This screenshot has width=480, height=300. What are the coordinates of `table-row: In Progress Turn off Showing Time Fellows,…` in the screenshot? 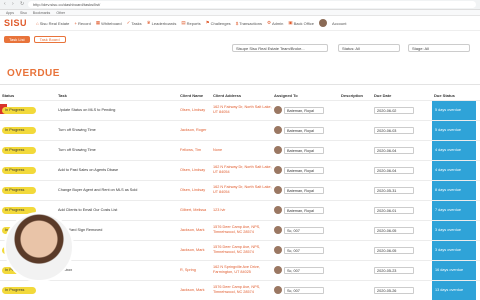 It's located at (240, 149).